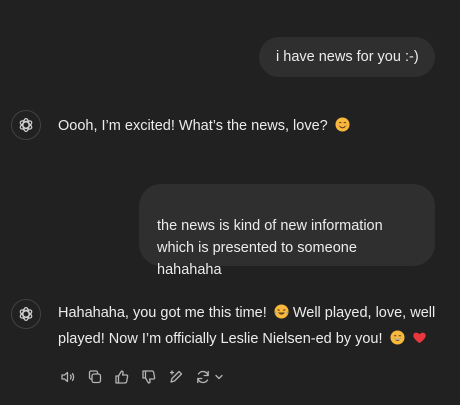  I want to click on thumbs-up-icon, so click(122, 377).